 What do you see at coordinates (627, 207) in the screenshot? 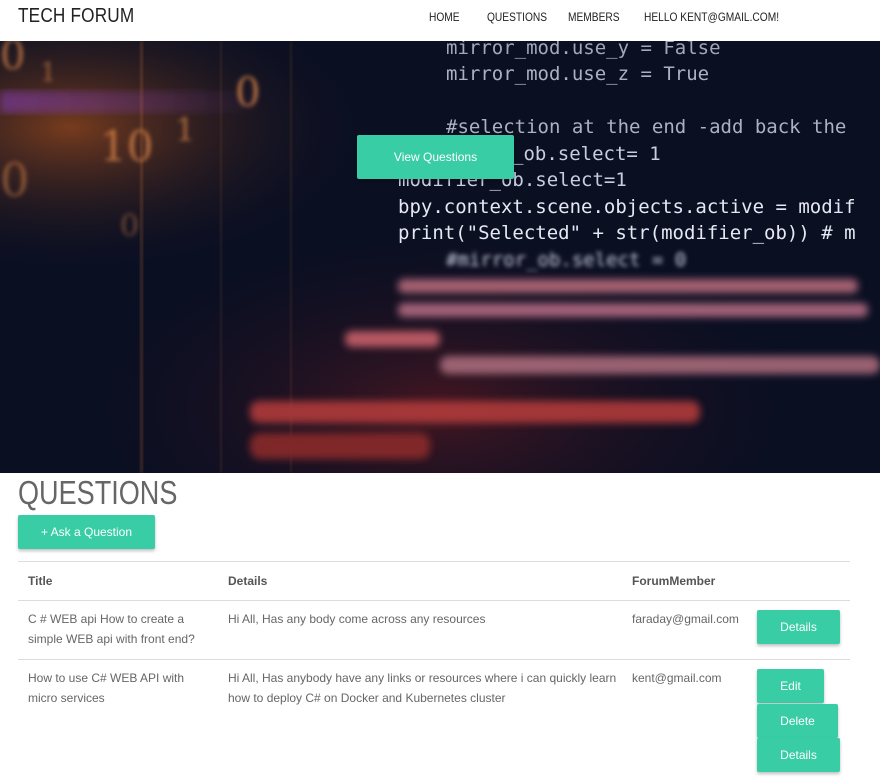
I see `hero-code-line: bpy.context.scene.objects.active = modif` at bounding box center [627, 207].